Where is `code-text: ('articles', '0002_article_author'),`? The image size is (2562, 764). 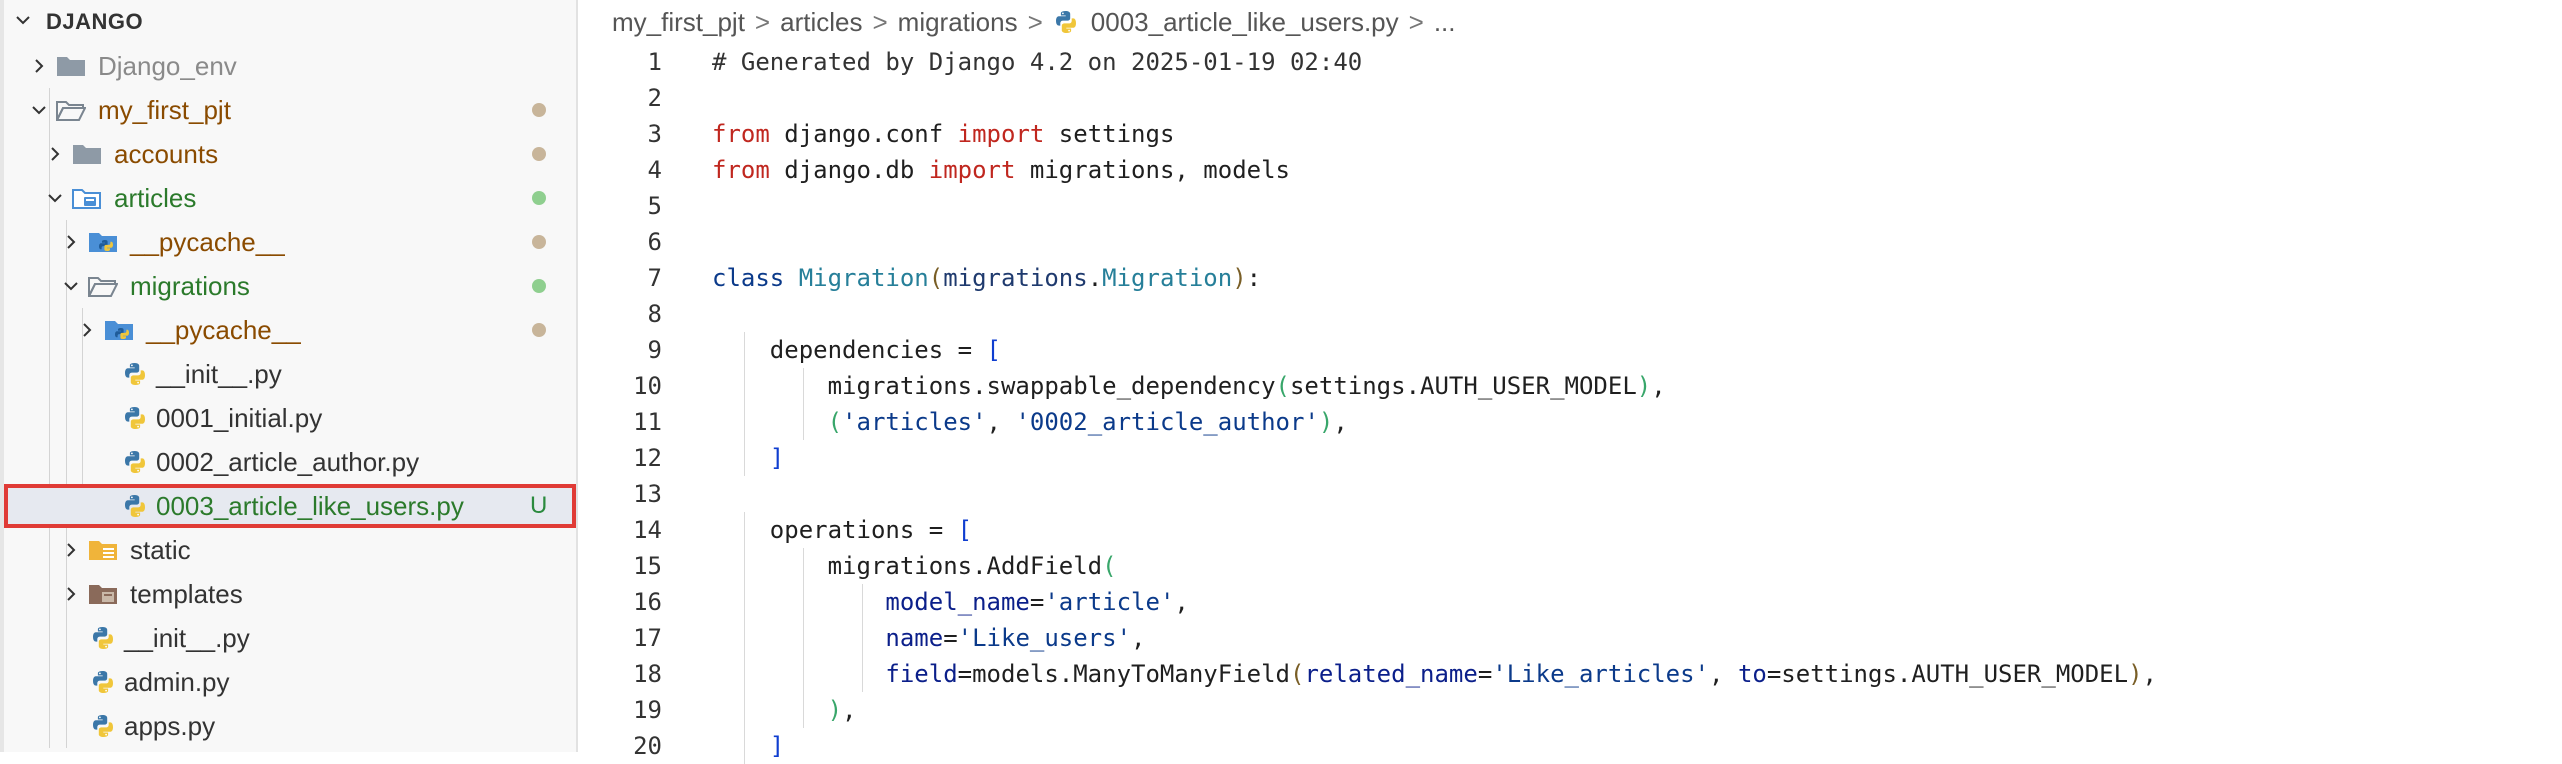 code-text: ('articles', '0002_article_author'), is located at coordinates (1030, 422).